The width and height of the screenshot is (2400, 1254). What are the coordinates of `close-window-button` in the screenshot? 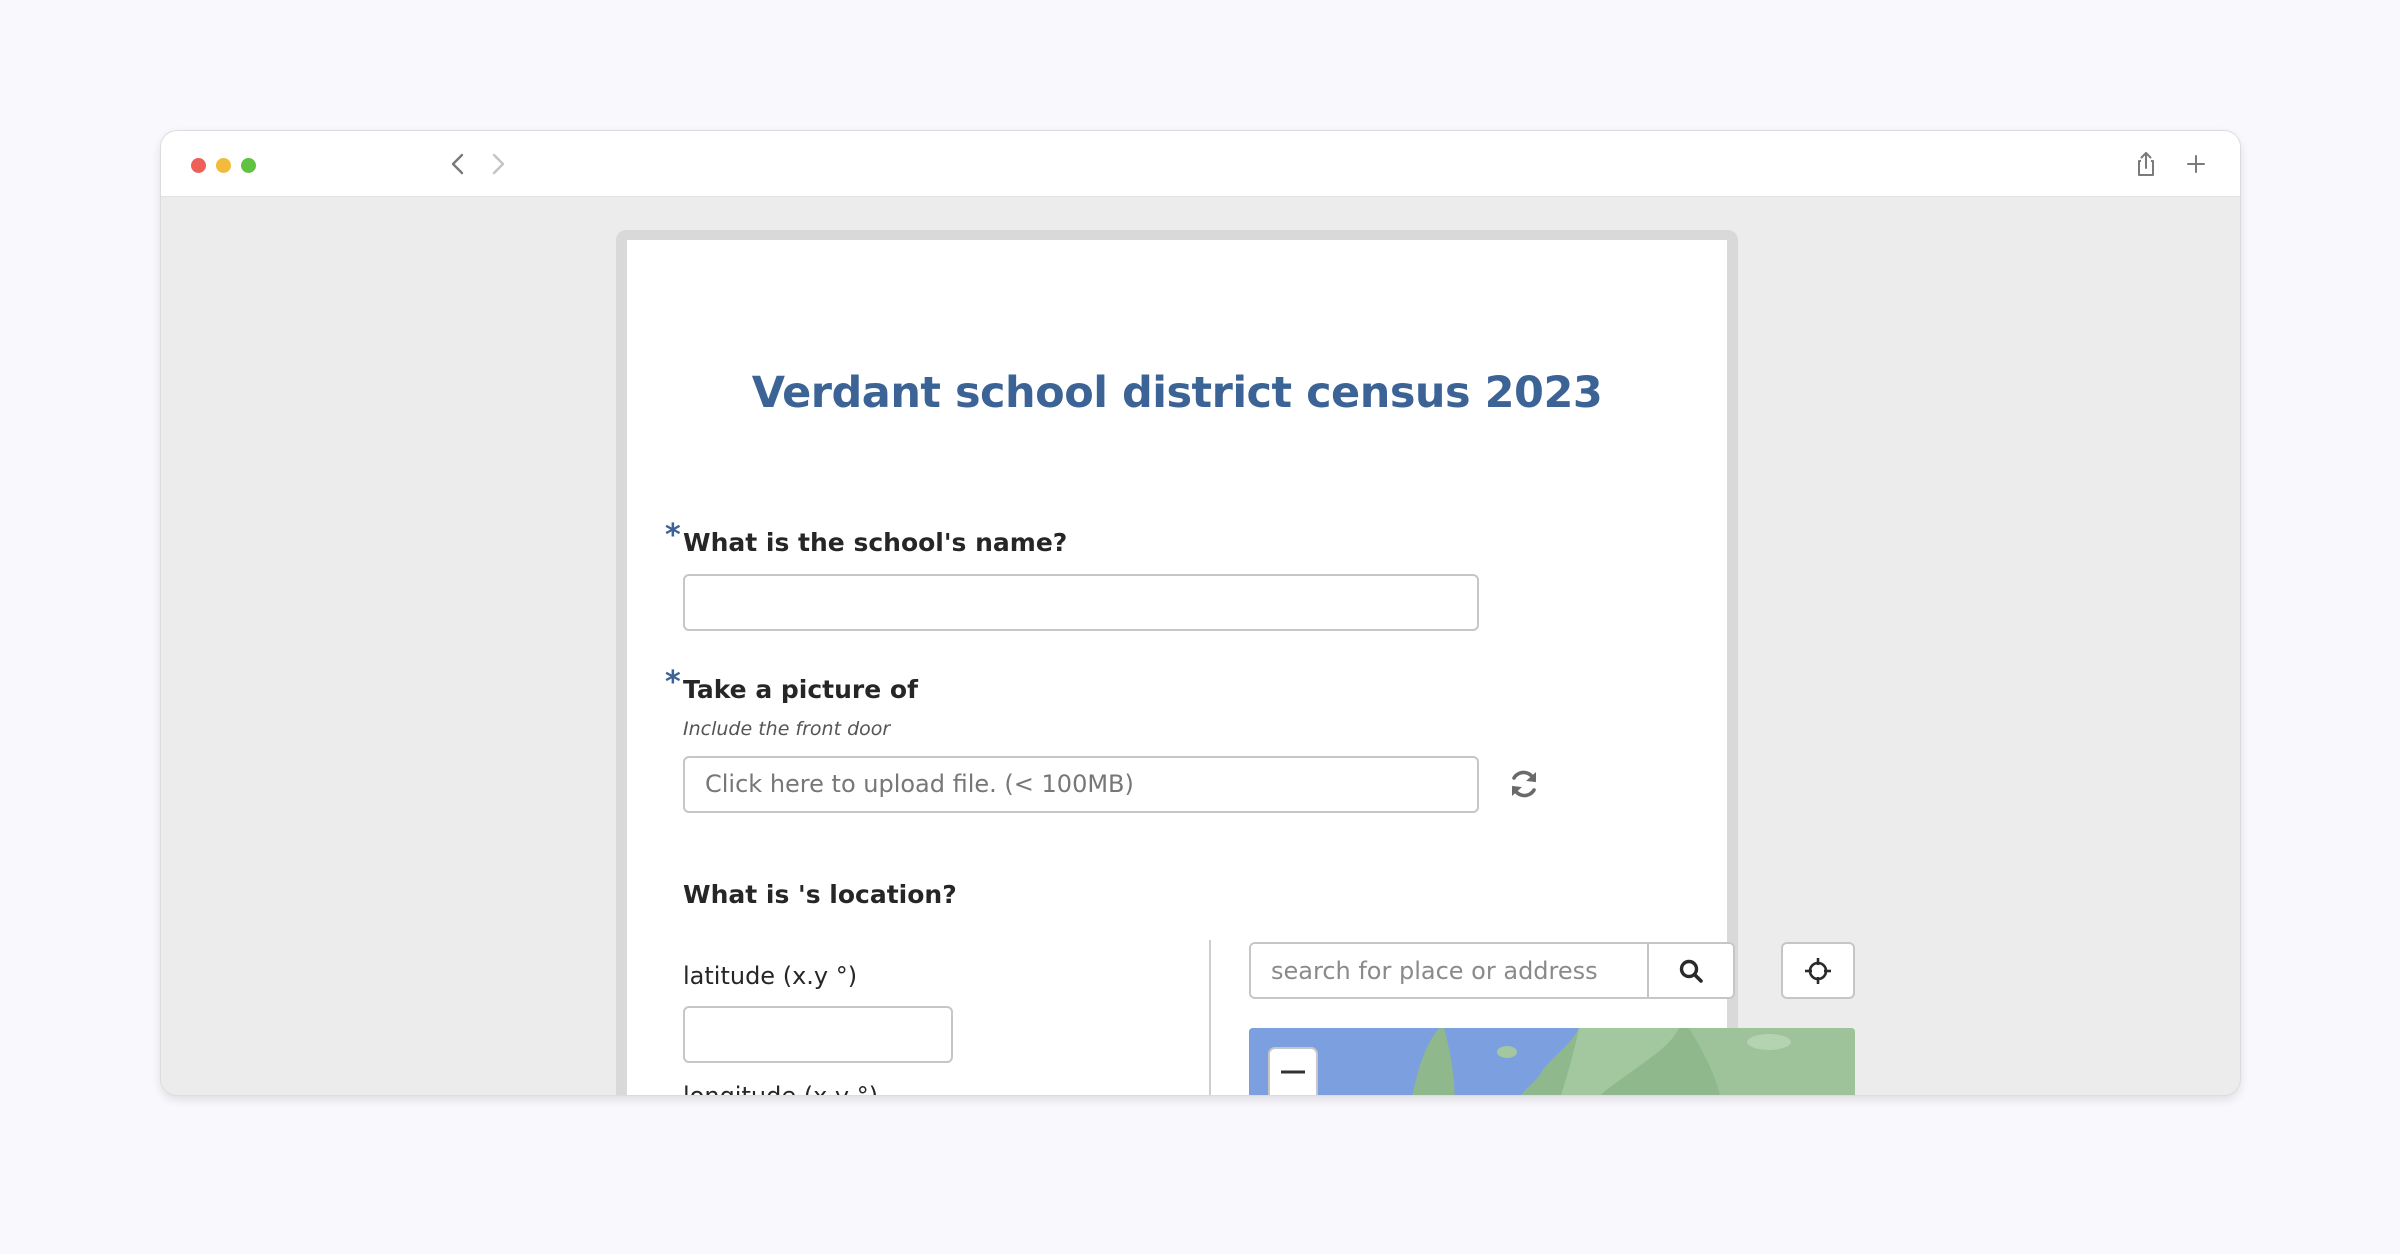 It's located at (198, 165).